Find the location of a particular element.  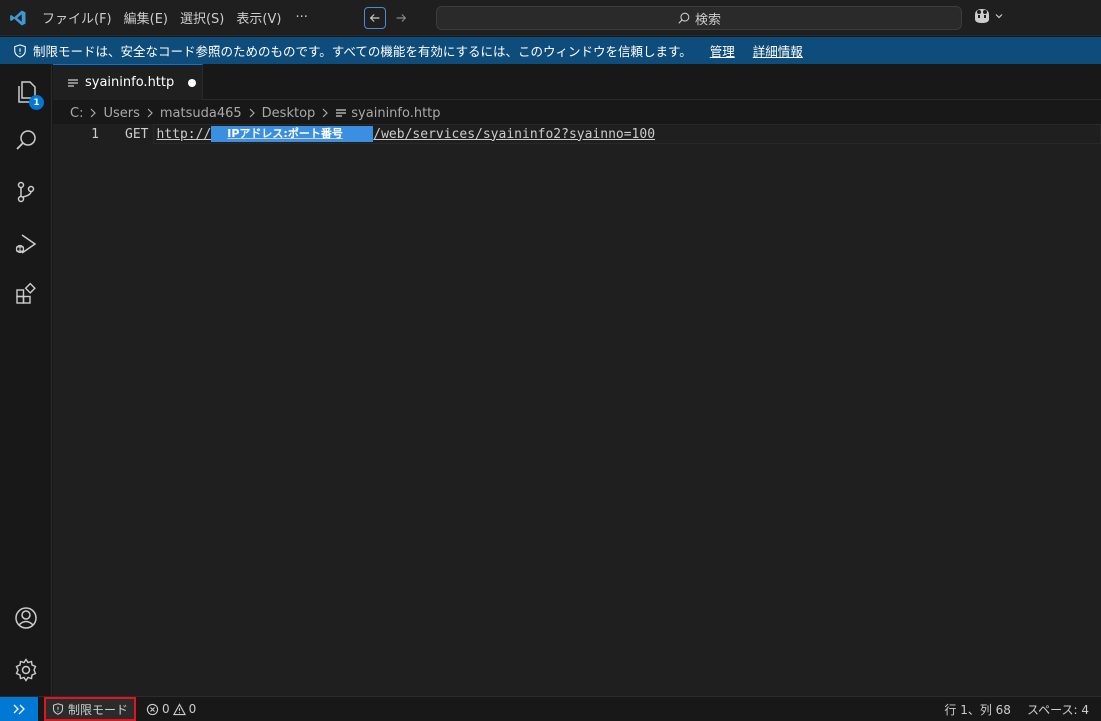

extensions-icon is located at coordinates (26, 294).